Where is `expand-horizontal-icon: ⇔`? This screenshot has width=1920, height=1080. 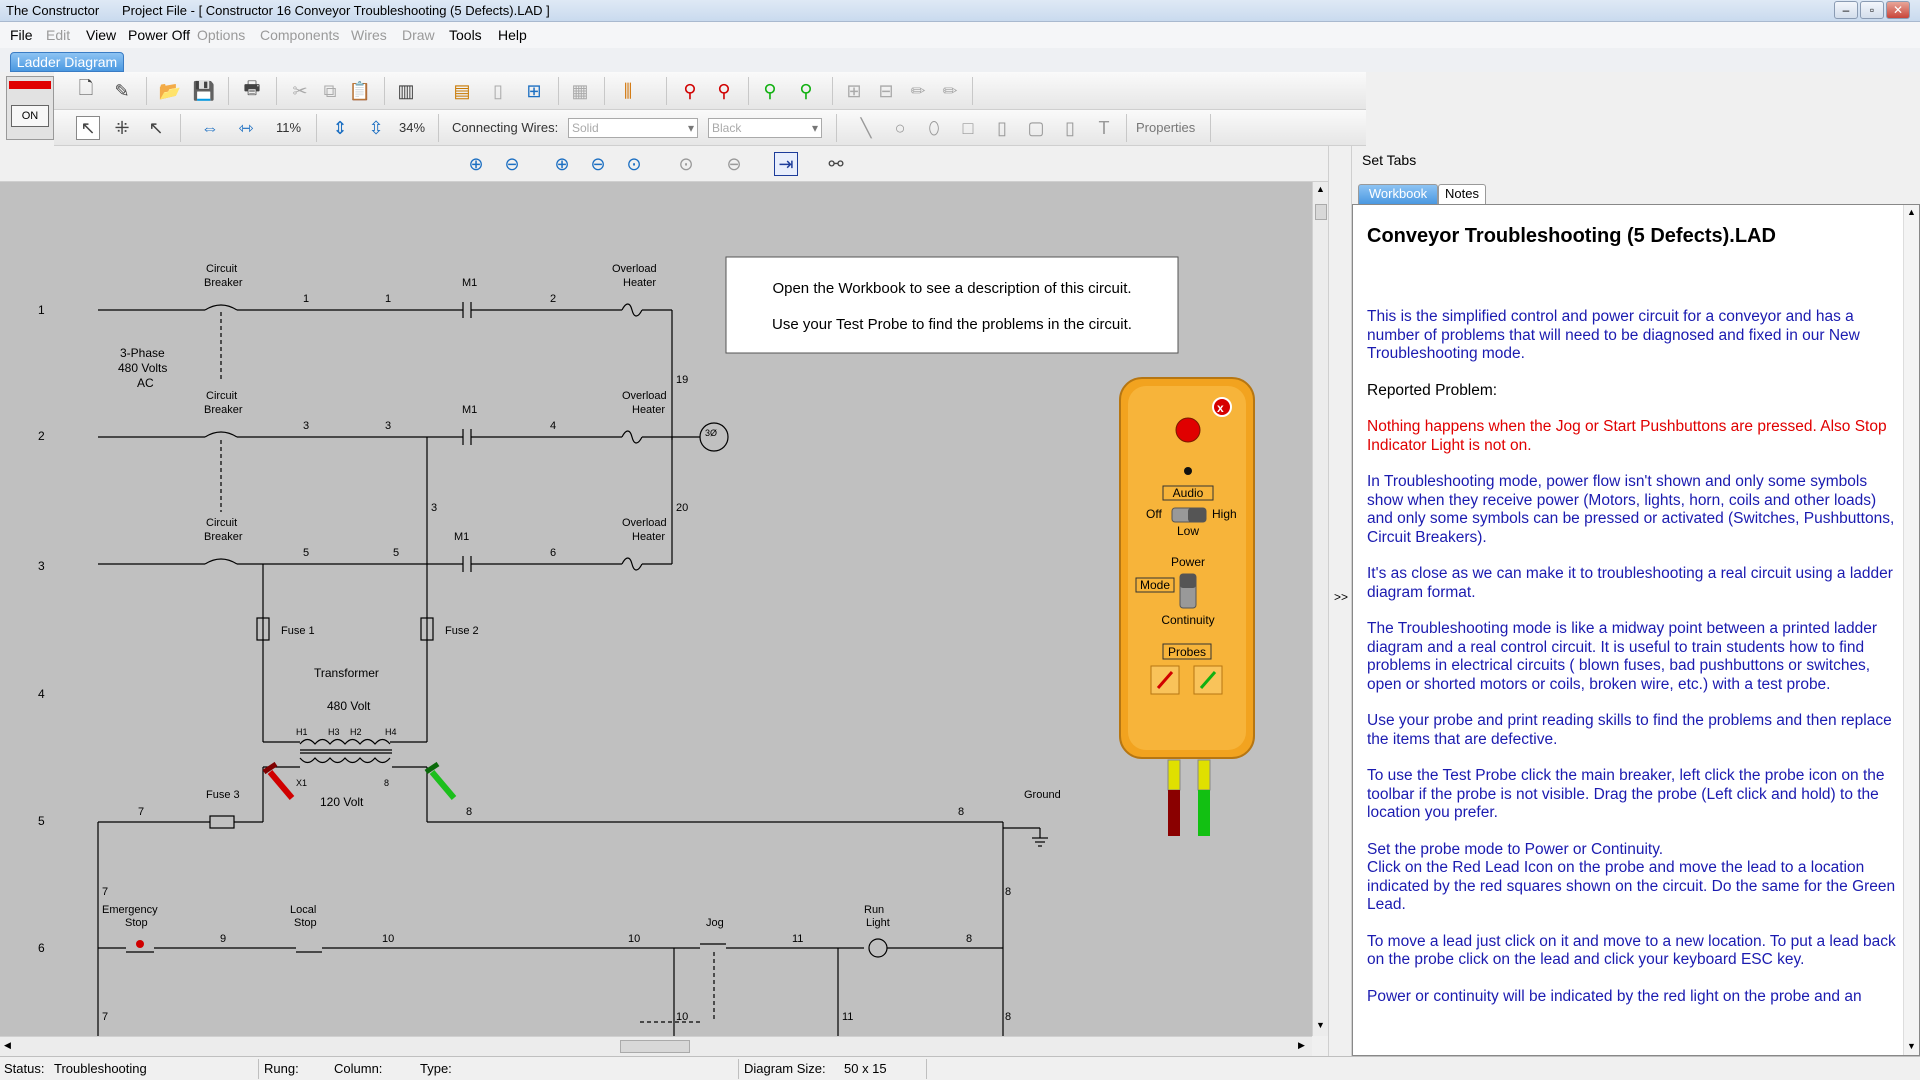 expand-horizontal-icon: ⇔ is located at coordinates (210, 128).